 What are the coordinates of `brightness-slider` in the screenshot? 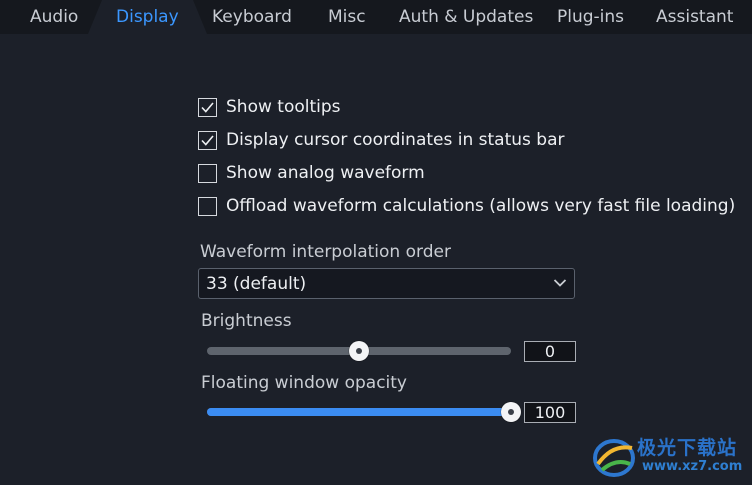 It's located at (359, 350).